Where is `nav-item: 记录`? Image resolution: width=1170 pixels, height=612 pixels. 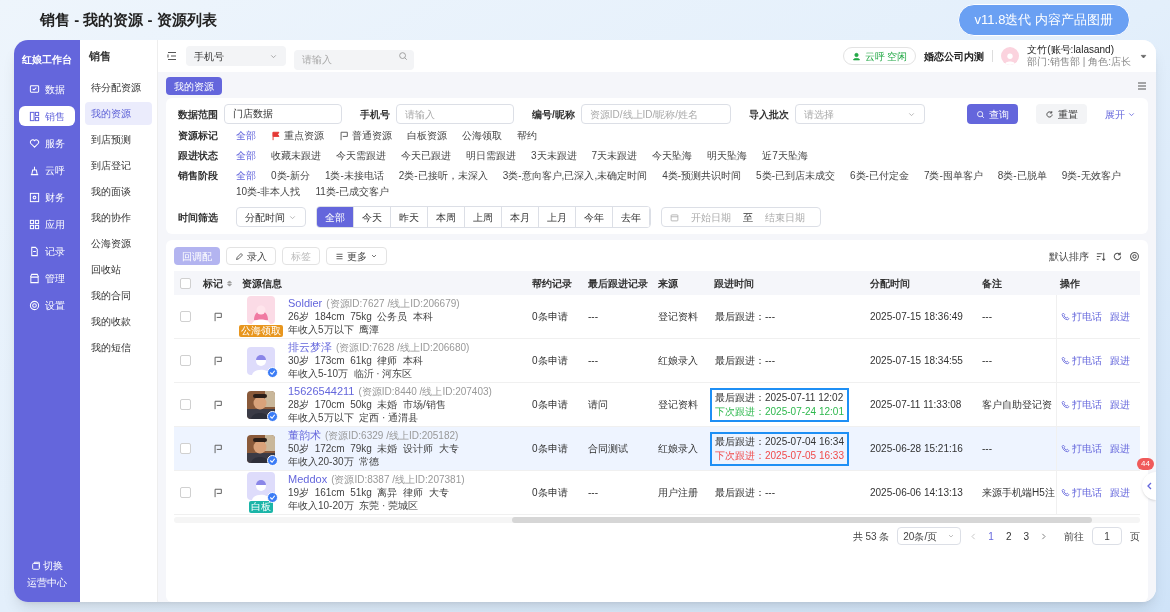 nav-item: 记录 is located at coordinates (47, 251).